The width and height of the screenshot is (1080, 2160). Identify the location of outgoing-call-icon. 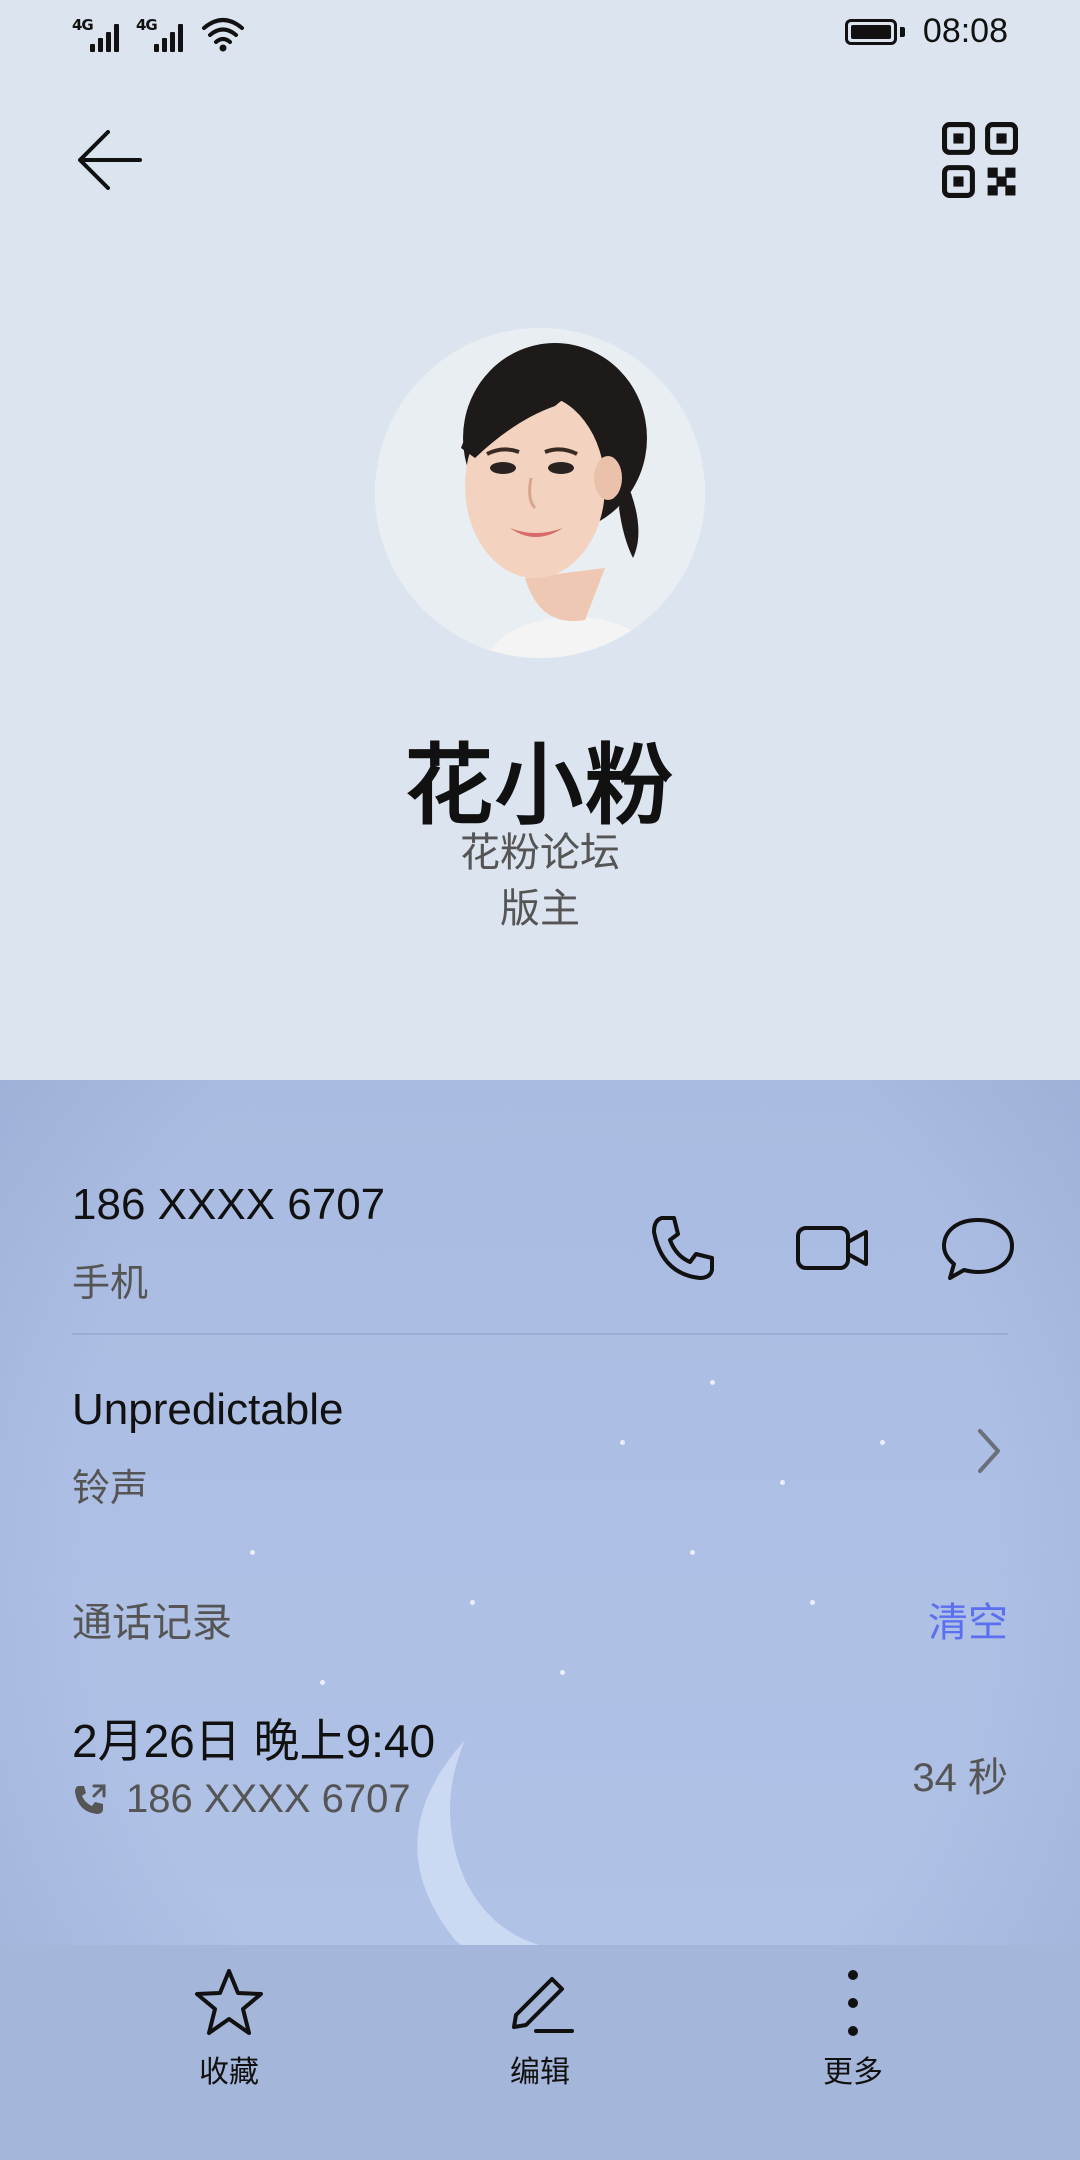
(90, 1799).